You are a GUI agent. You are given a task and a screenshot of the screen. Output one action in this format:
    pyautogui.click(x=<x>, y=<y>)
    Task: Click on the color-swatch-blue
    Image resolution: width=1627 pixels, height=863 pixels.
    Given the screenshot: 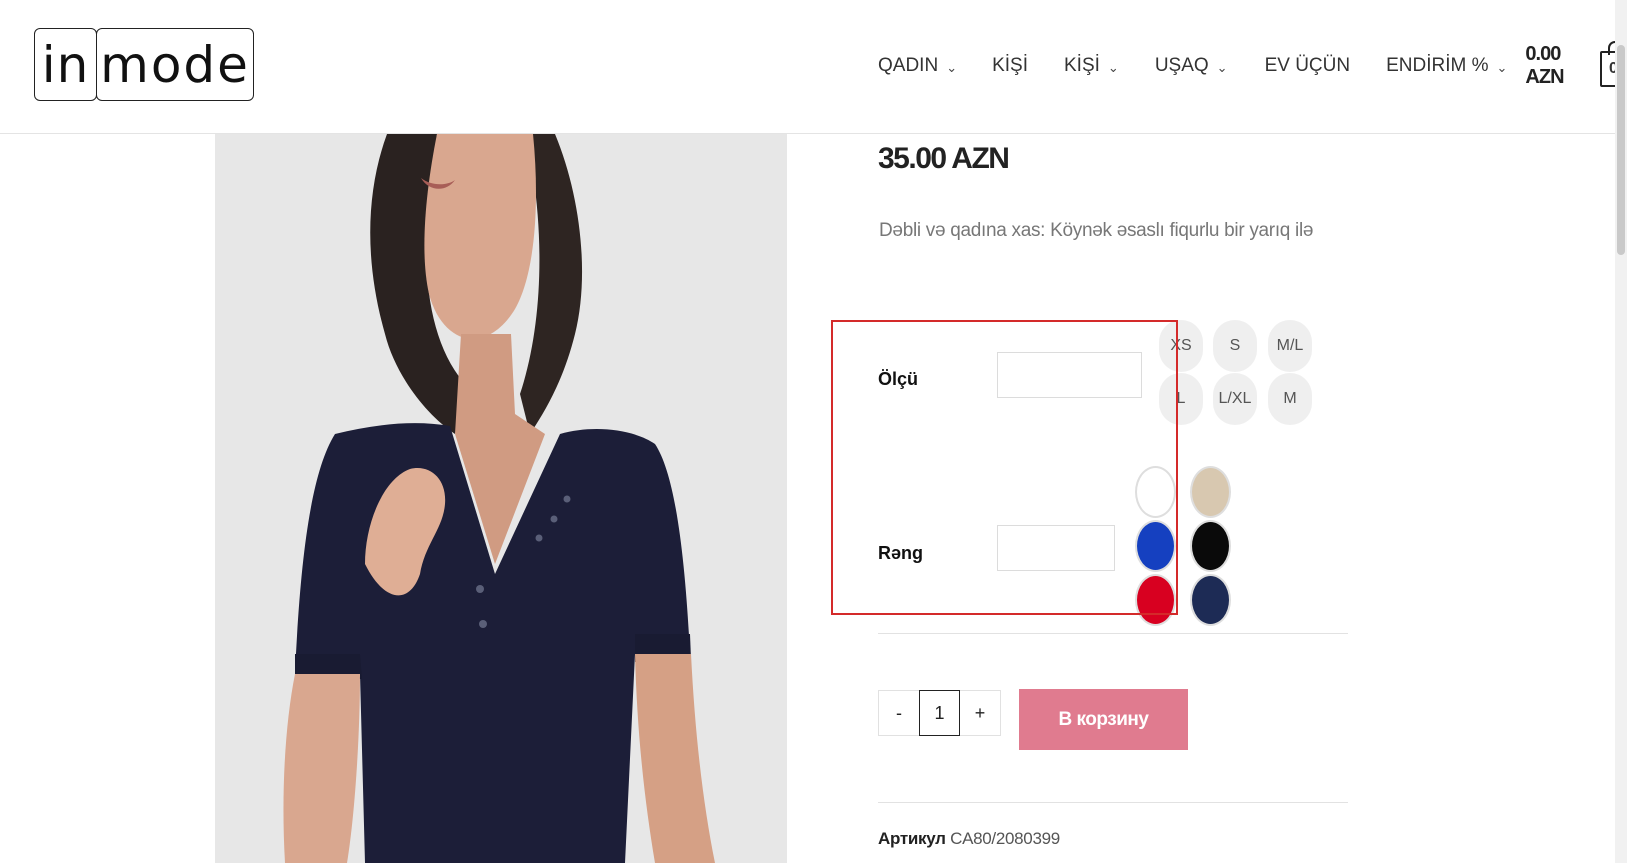 What is the action you would take?
    pyautogui.click(x=1155, y=546)
    